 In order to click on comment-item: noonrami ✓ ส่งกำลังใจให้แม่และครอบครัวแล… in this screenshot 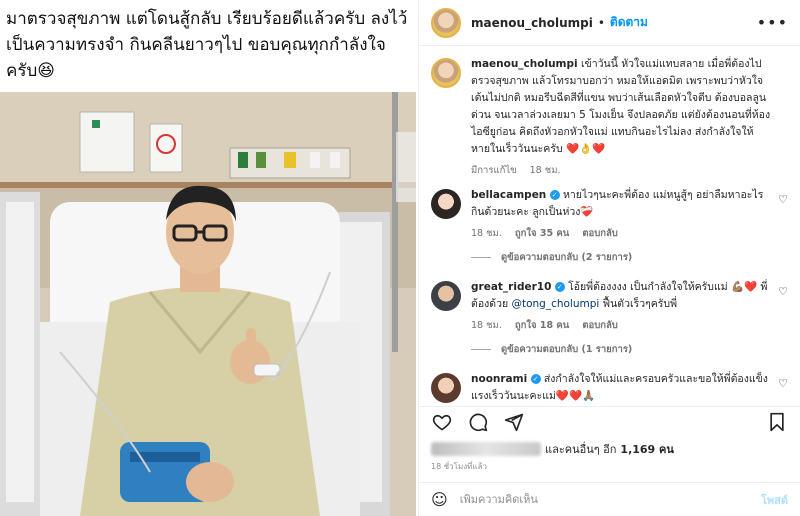, I will do `click(609, 388)`.